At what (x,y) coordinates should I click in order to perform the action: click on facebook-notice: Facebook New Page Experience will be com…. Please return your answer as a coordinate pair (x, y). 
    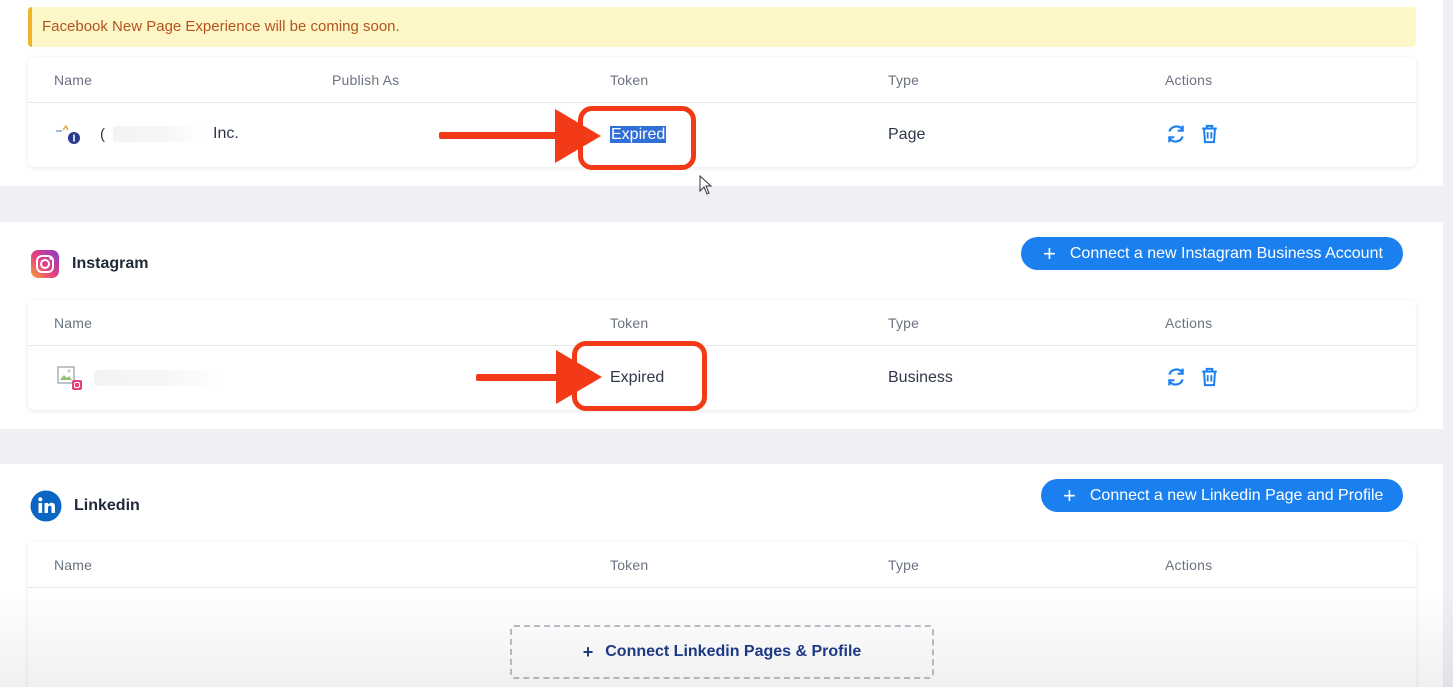
    Looking at the image, I should click on (722, 27).